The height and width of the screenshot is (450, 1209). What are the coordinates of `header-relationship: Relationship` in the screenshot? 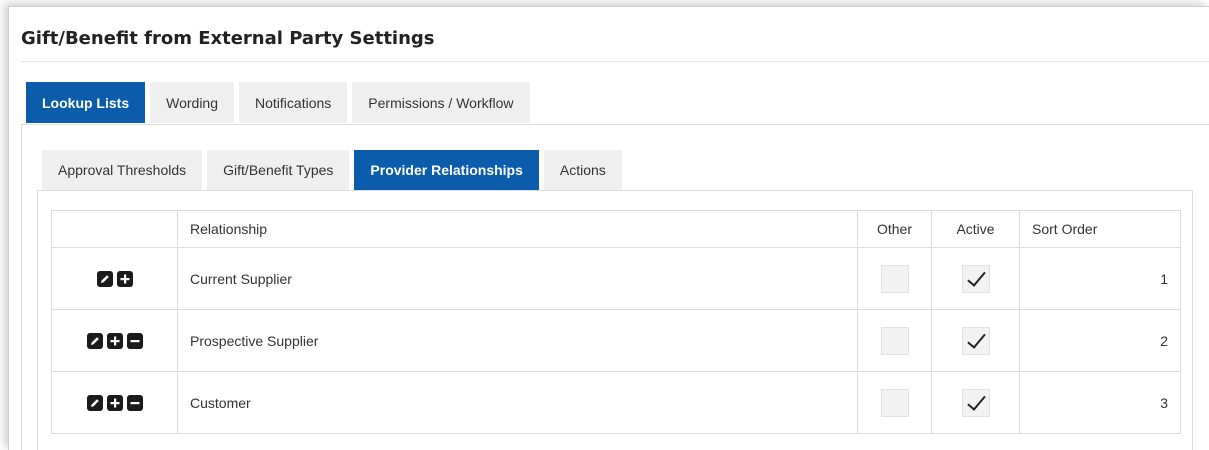 It's located at (517, 229).